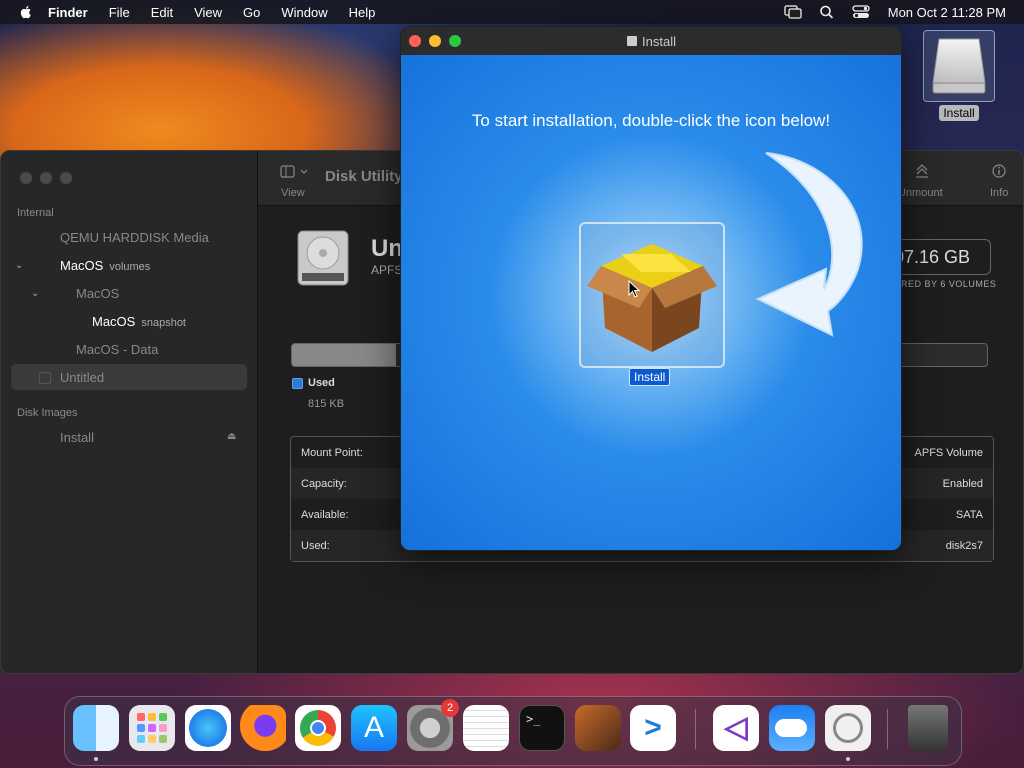 The height and width of the screenshot is (768, 1024). What do you see at coordinates (848, 728) in the screenshot?
I see `disk-utility-icon` at bounding box center [848, 728].